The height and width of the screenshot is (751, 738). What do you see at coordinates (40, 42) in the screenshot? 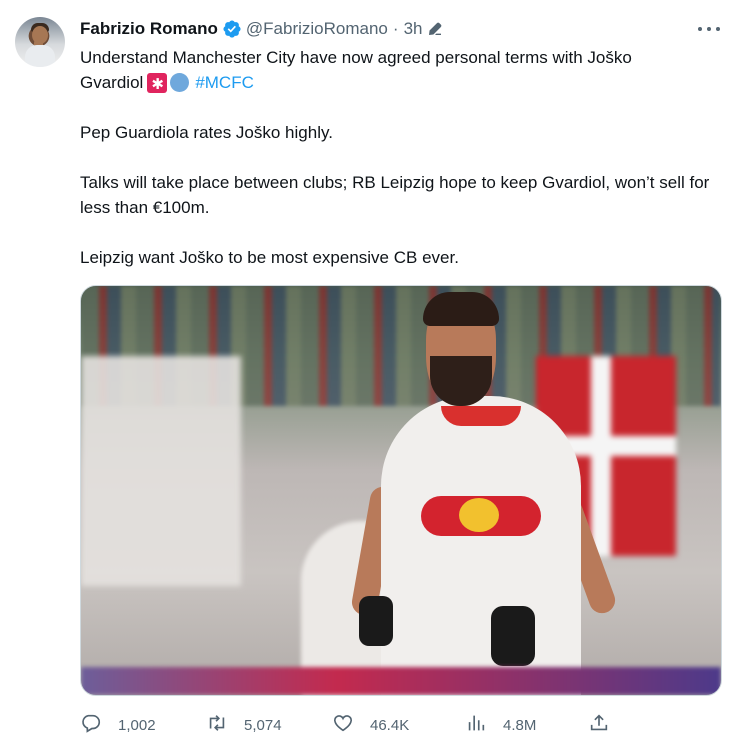
I see `author-avatar` at bounding box center [40, 42].